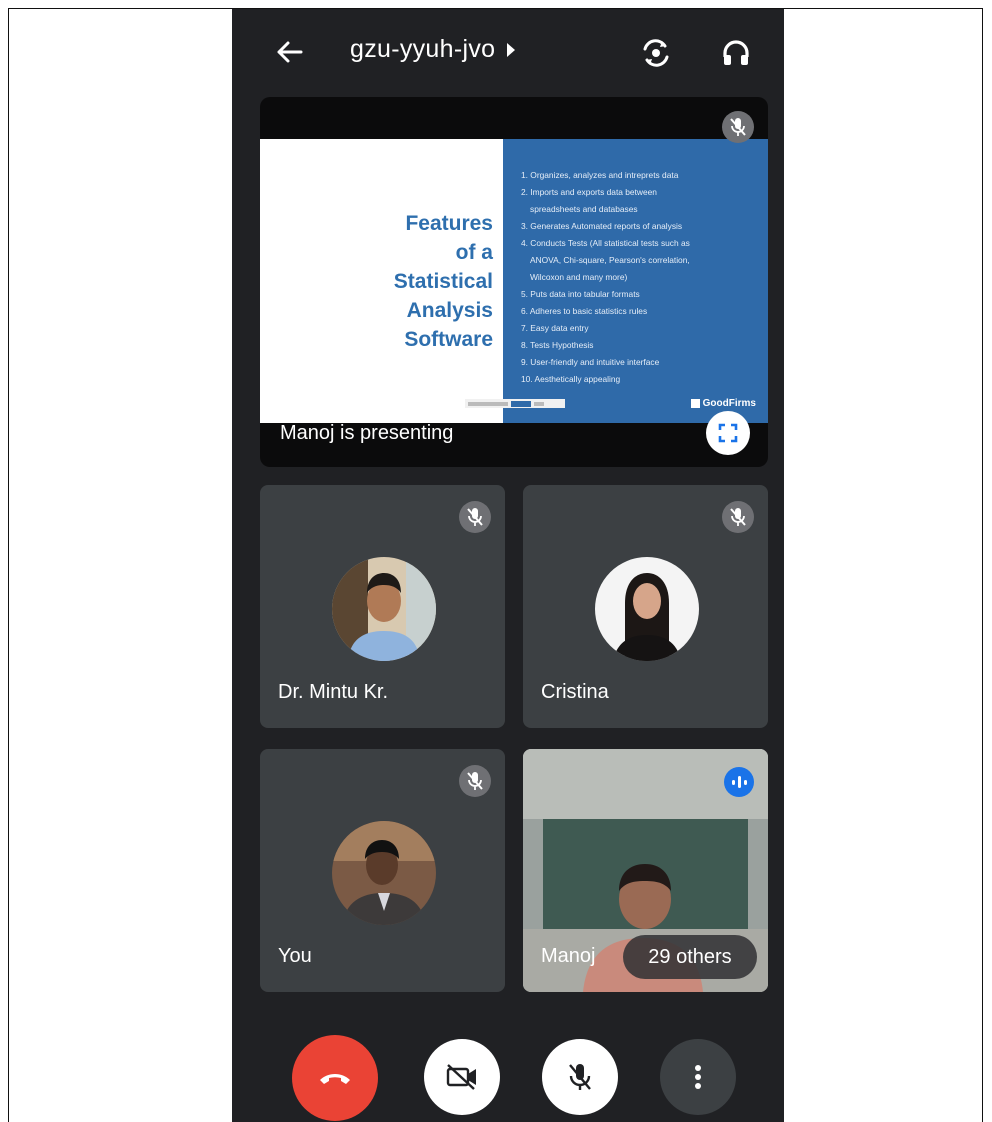 This screenshot has width=992, height=1122. I want to click on slide-brand-logo: GoodFirms, so click(723, 403).